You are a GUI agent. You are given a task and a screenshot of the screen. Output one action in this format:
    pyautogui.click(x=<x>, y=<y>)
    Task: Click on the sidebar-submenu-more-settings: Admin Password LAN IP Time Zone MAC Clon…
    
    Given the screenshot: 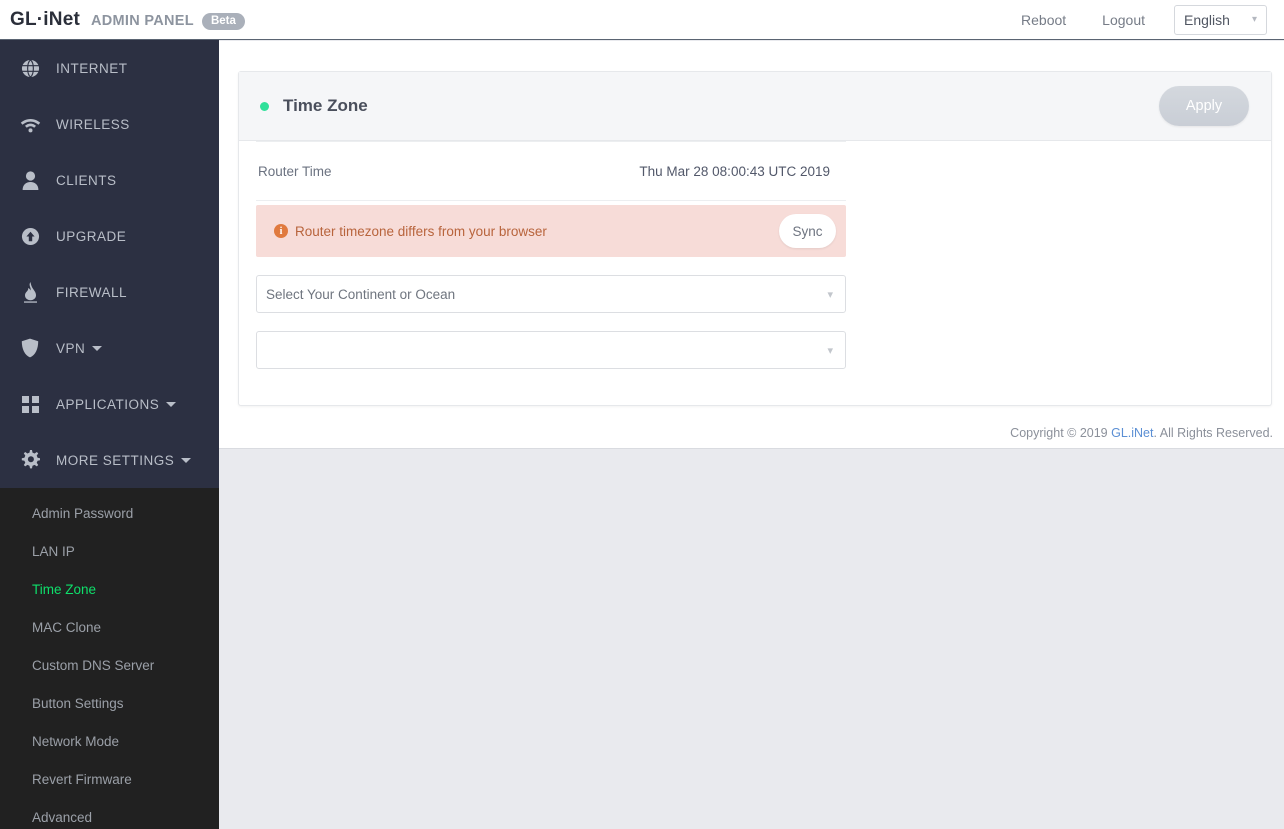 What is the action you would take?
    pyautogui.click(x=109, y=658)
    